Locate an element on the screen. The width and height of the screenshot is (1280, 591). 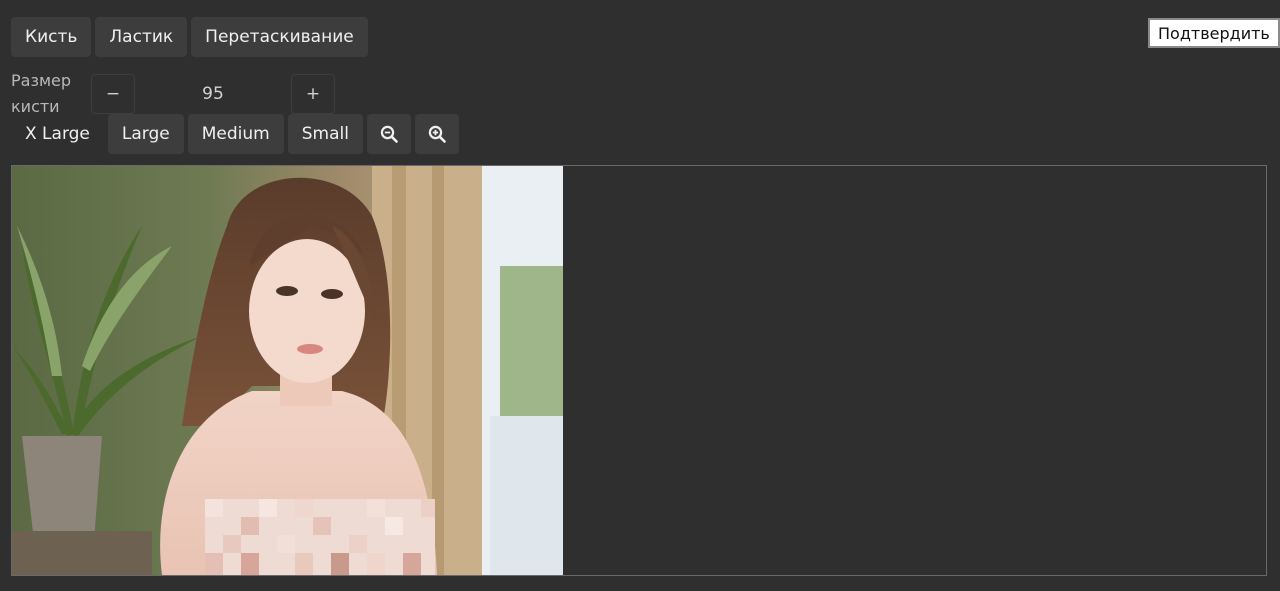
censor-mosaic is located at coordinates (320, 537).